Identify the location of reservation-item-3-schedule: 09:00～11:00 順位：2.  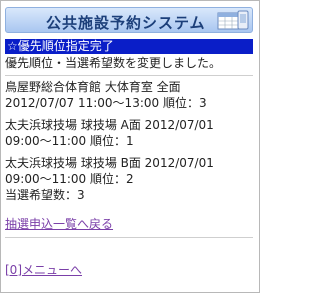
(69, 179).